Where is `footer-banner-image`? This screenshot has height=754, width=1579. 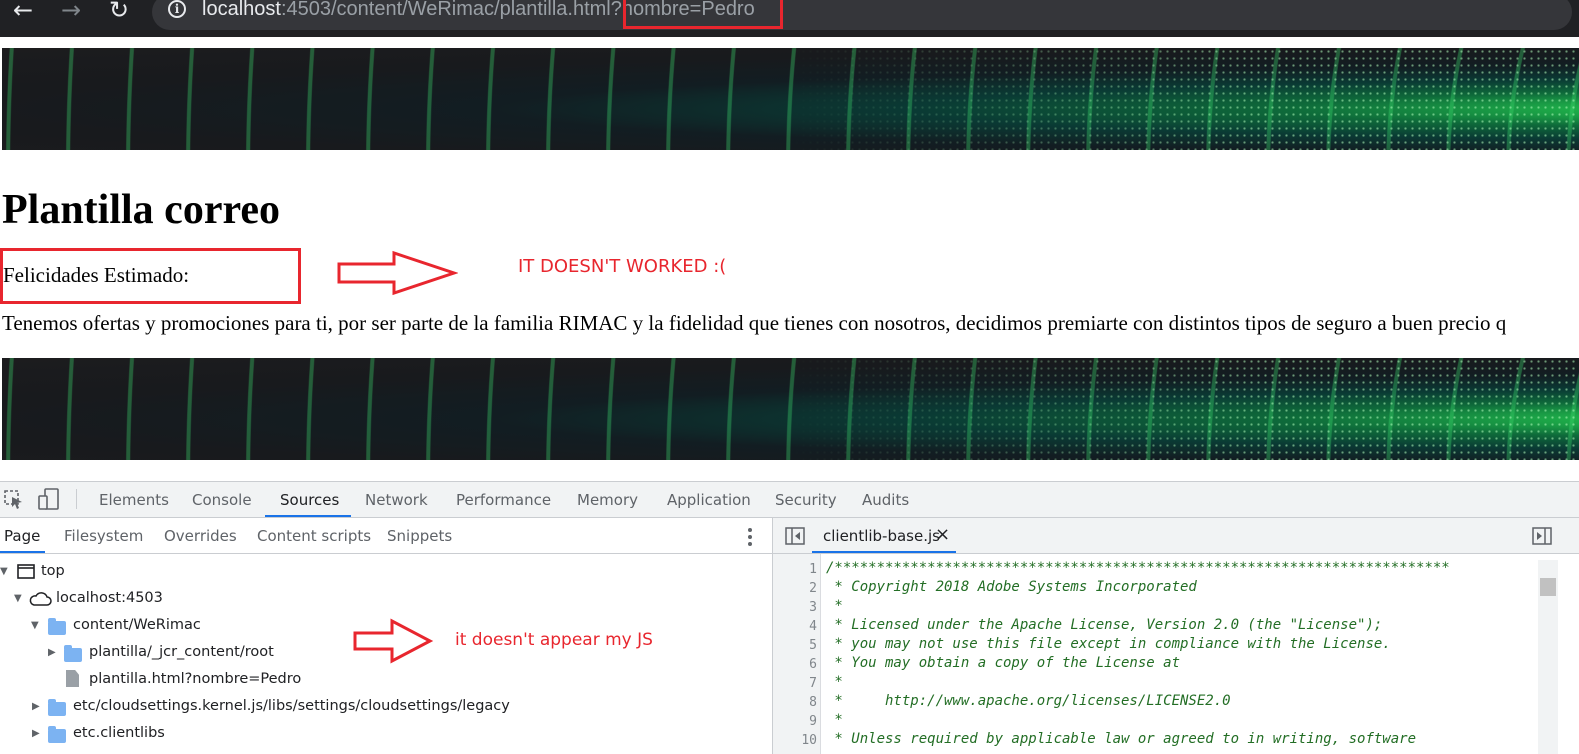 footer-banner-image is located at coordinates (790, 409).